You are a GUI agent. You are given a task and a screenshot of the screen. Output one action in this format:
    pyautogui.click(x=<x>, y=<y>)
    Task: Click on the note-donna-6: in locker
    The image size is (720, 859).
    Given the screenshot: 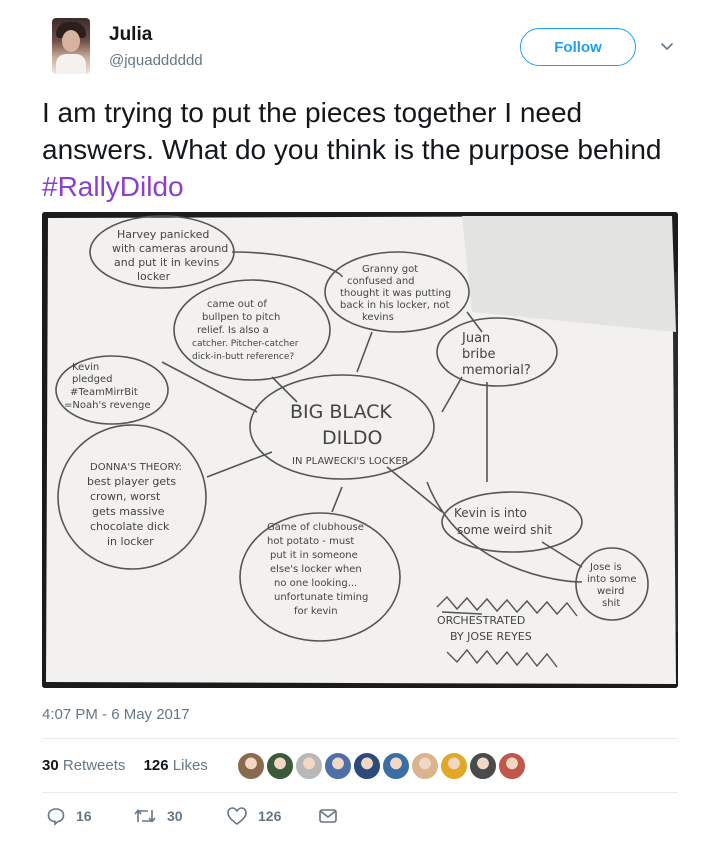 What is the action you would take?
    pyautogui.click(x=130, y=541)
    